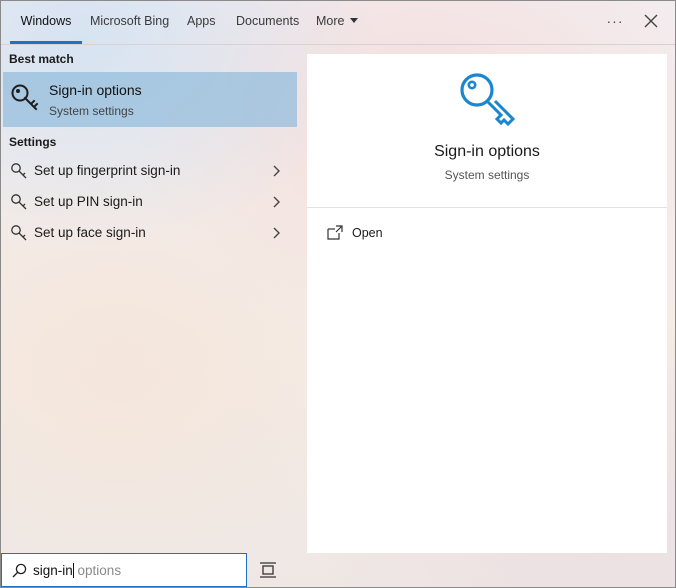 This screenshot has width=676, height=588. Describe the element at coordinates (90, 232) in the screenshot. I see `setting-item-label: Set up face sign-in` at that location.